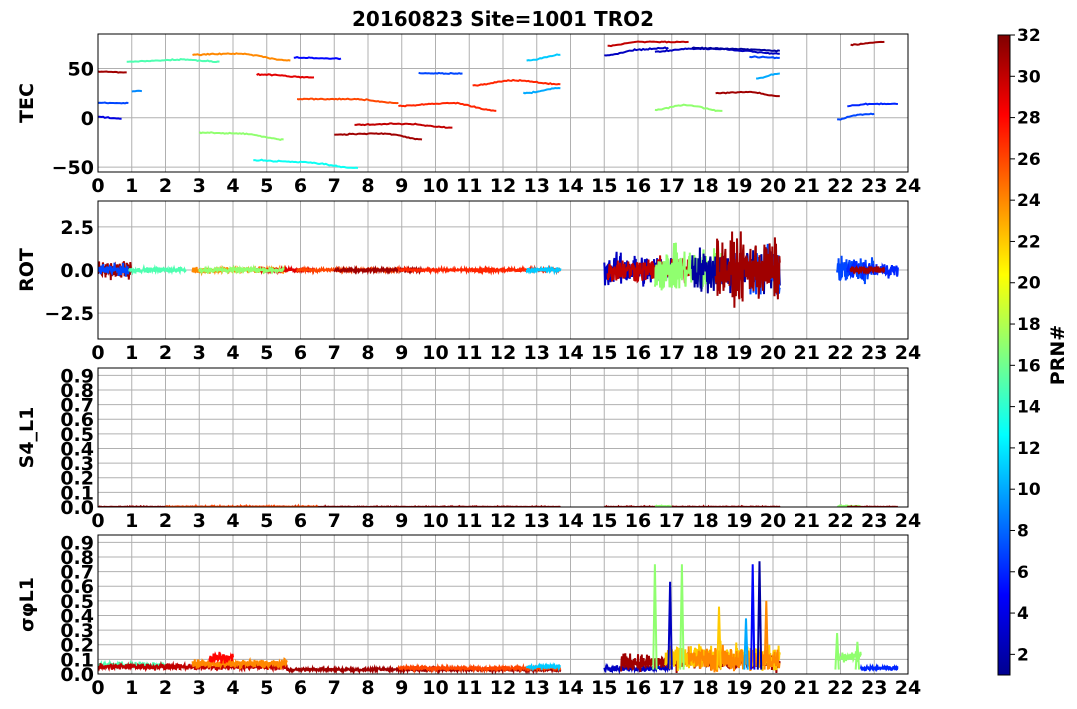  I want to click on x-tick-label: 0, so click(97, 353).